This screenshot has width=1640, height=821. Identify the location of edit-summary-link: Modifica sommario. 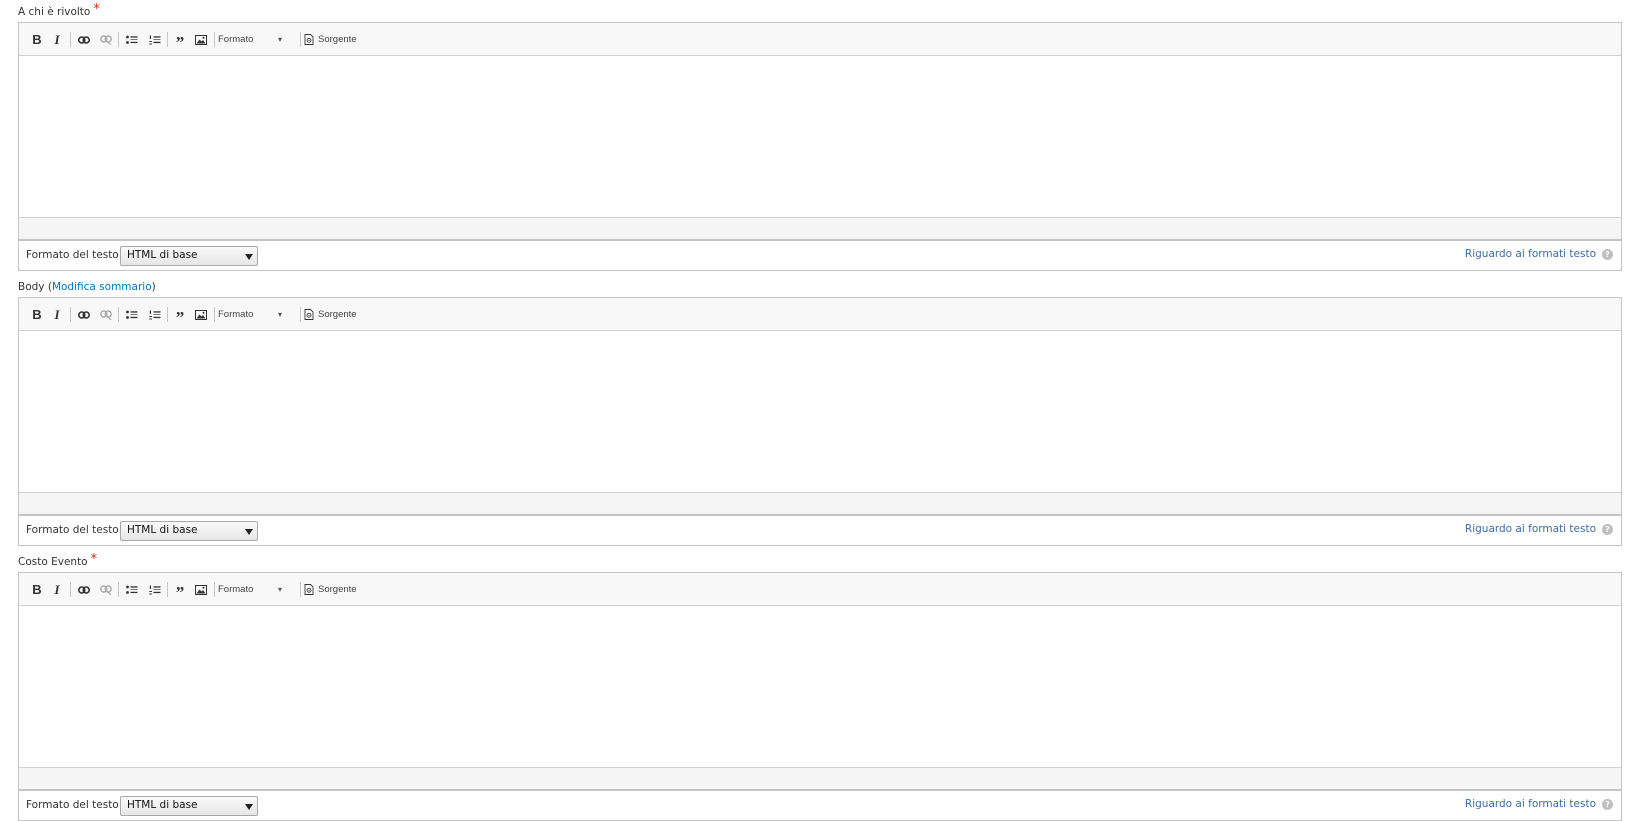
(102, 287).